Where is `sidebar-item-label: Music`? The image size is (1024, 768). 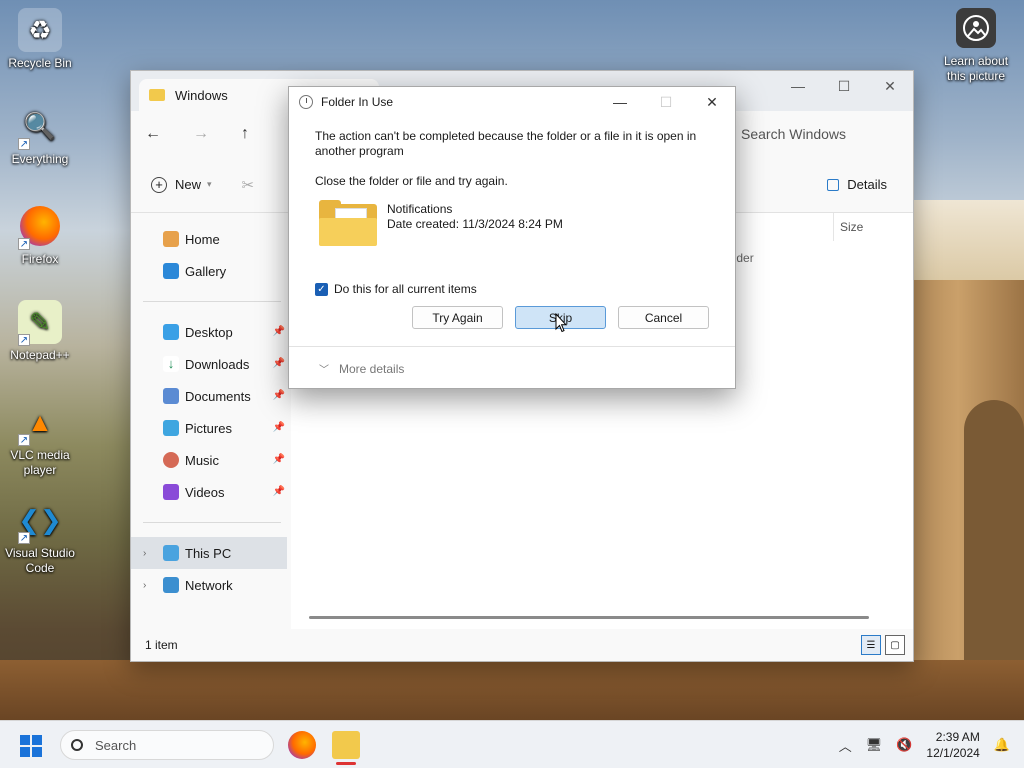
sidebar-item-label: Music is located at coordinates (202, 460).